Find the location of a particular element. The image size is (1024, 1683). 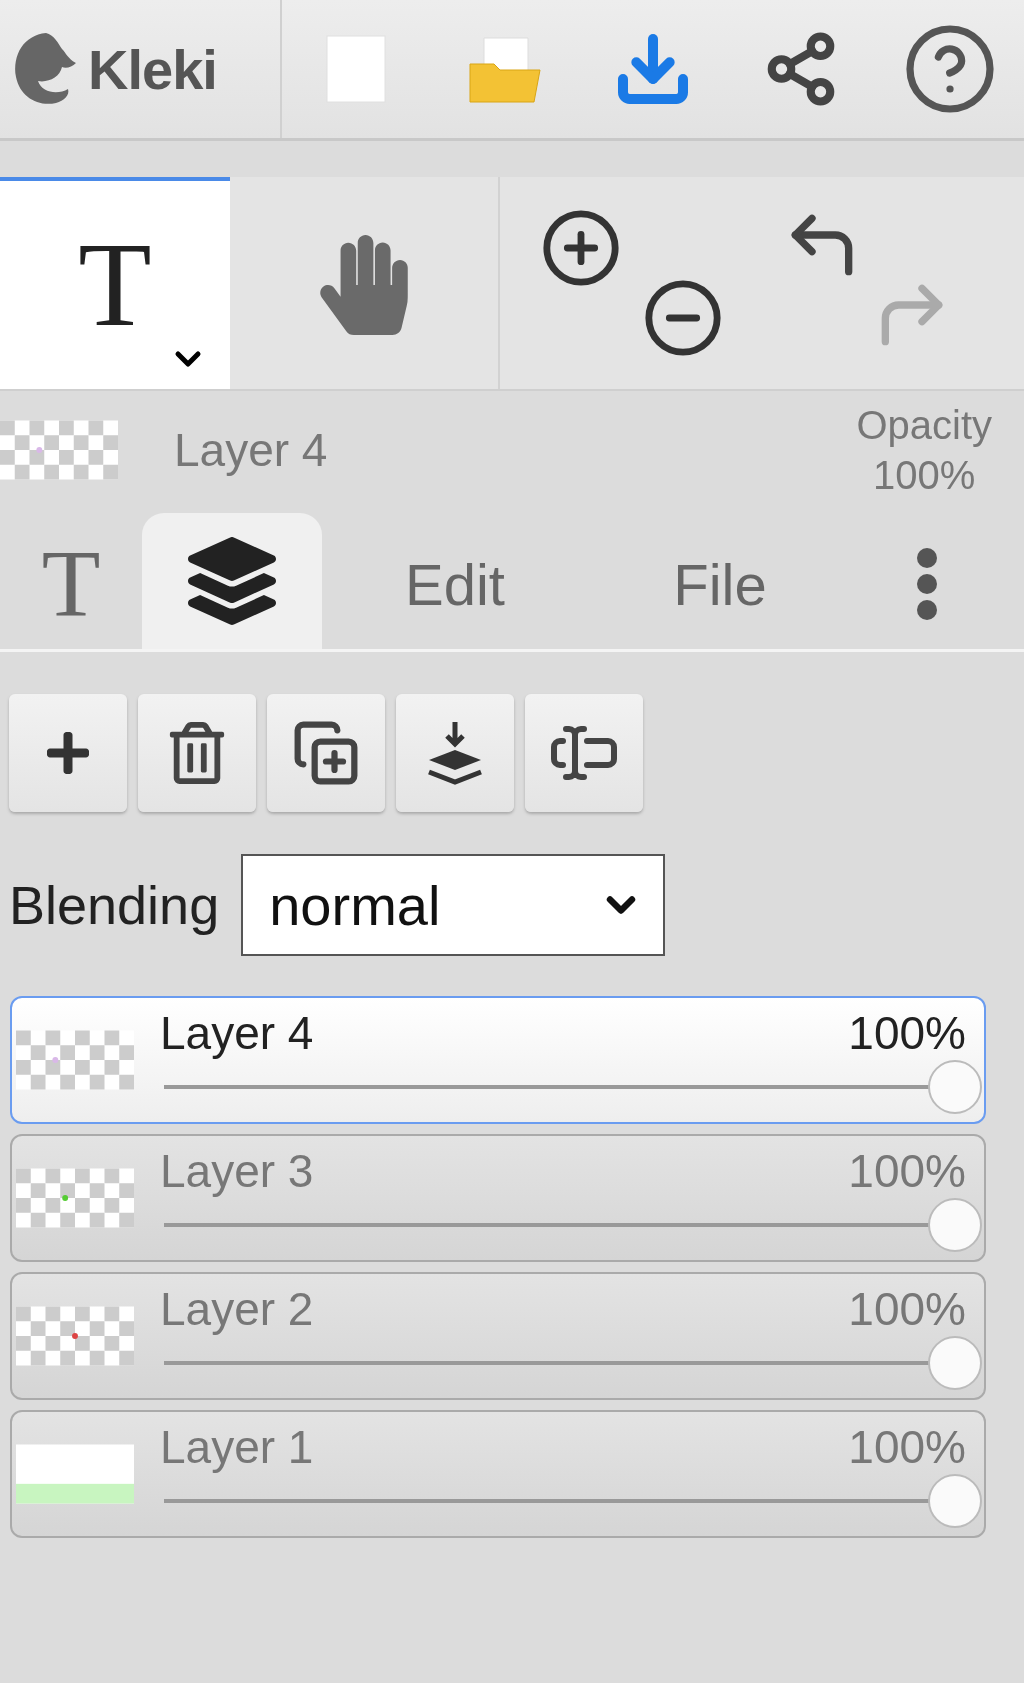

logo-text: Kleki is located at coordinates (152, 69).